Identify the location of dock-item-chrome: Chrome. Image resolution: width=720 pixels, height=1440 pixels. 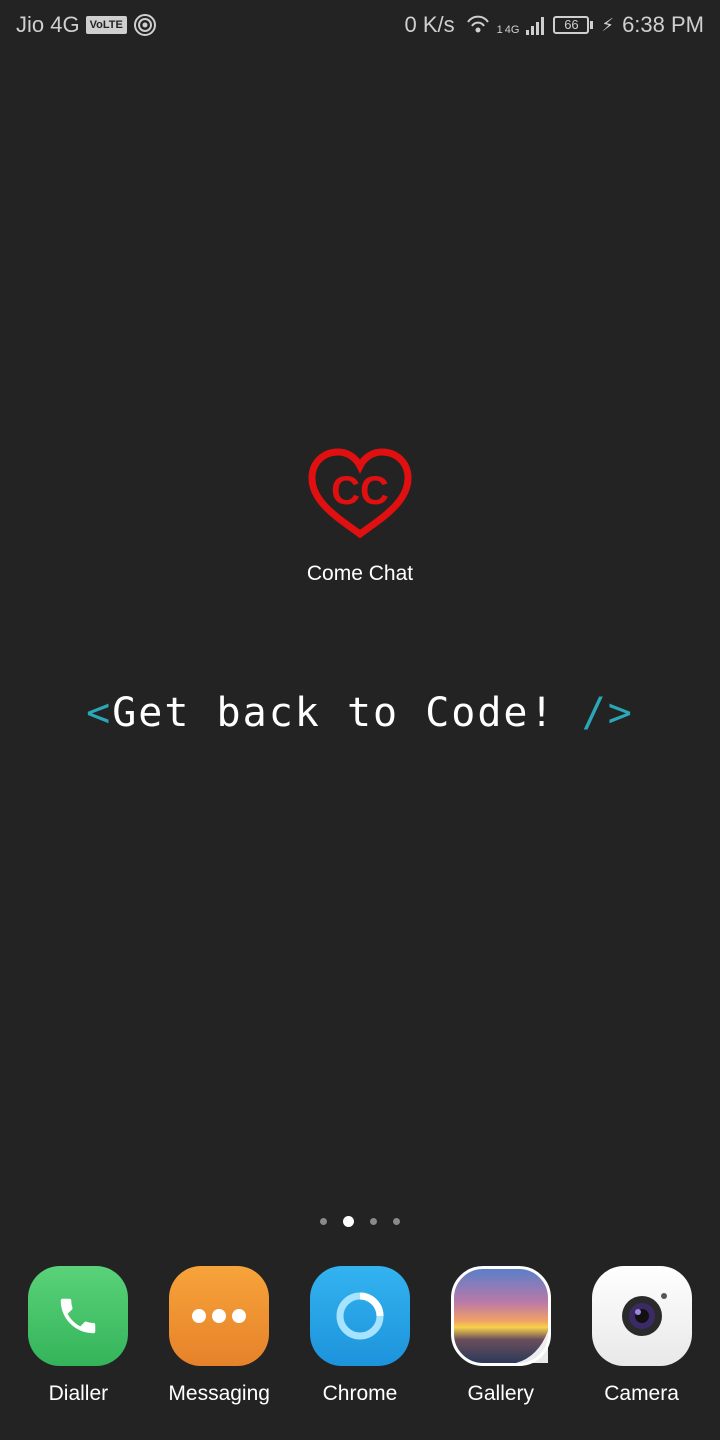
(360, 1341).